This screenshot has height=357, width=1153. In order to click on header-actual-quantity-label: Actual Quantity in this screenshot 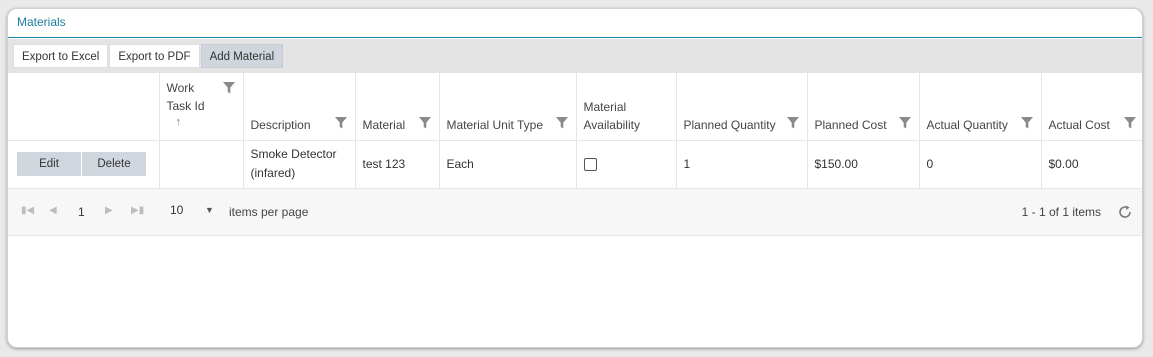, I will do `click(967, 124)`.